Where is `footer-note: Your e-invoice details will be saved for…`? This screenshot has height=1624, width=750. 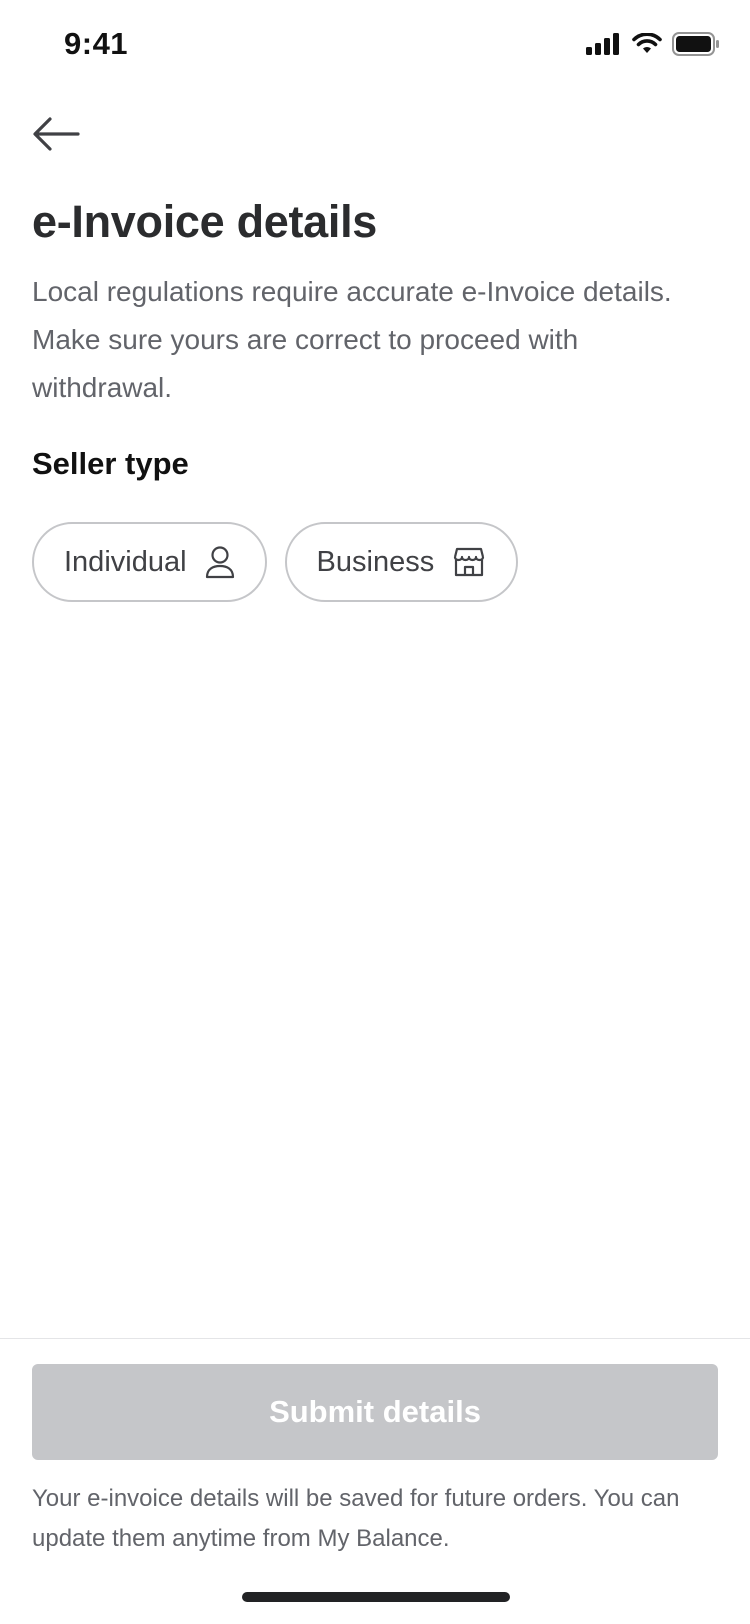
footer-note: Your e-invoice details will be saved for… is located at coordinates (356, 1518).